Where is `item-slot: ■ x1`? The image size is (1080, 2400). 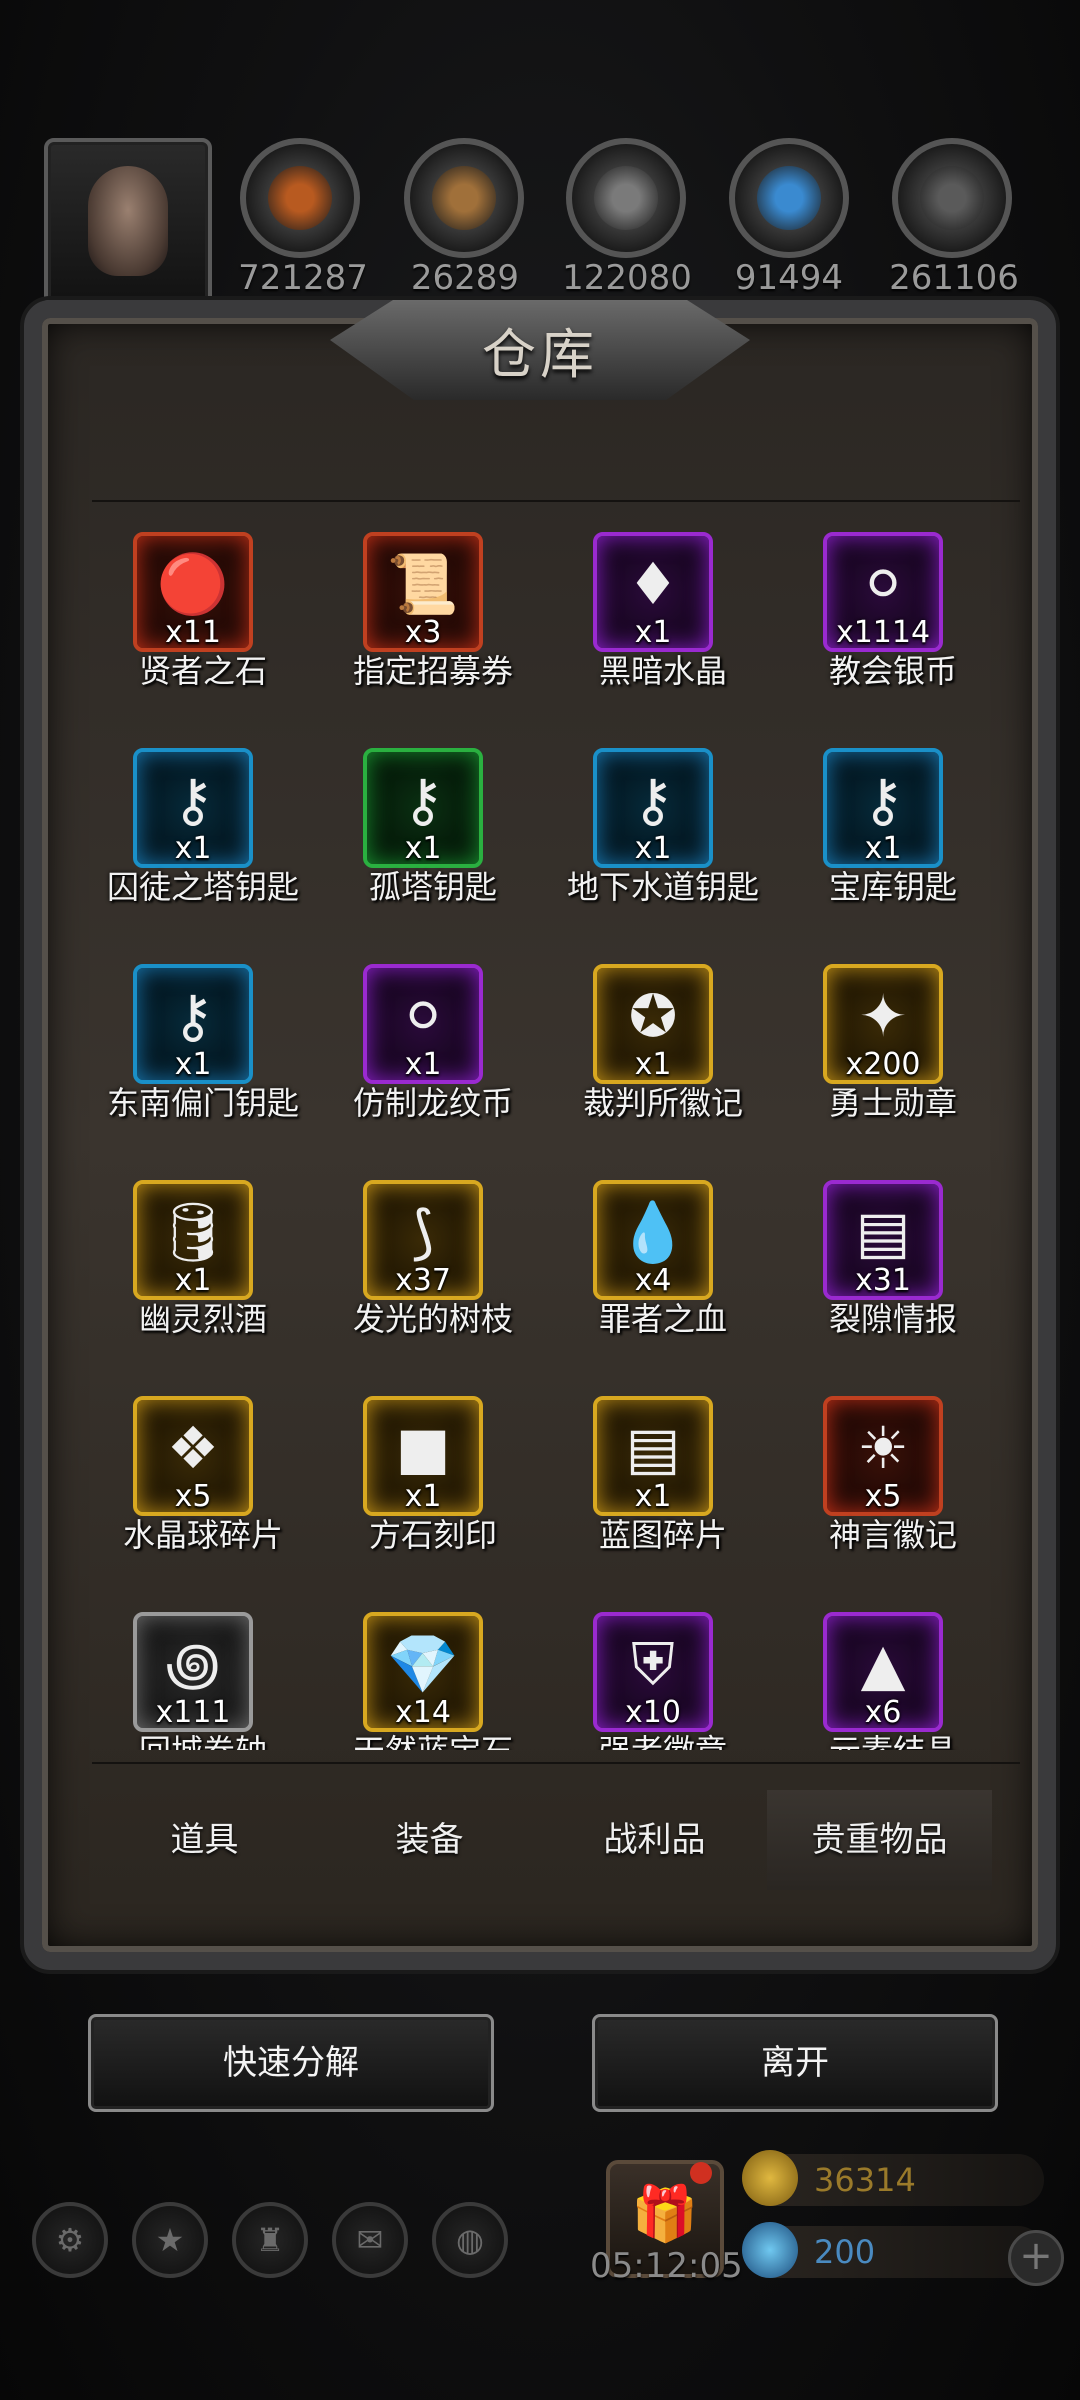 item-slot: ■ x1 is located at coordinates (423, 1456).